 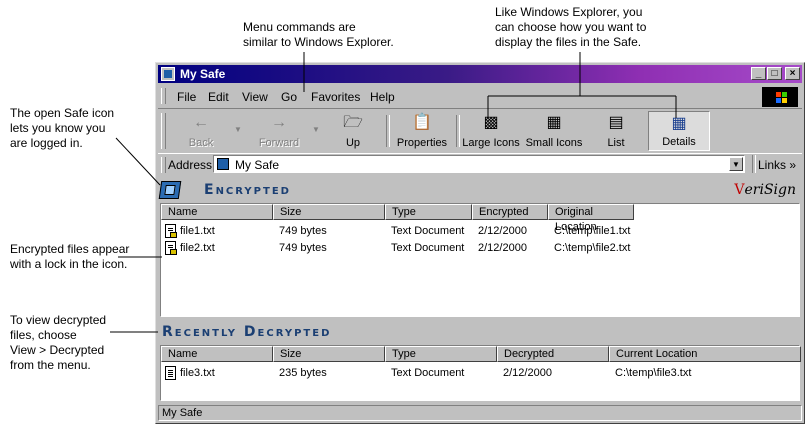 I want to click on address-label: Address, so click(x=190, y=165).